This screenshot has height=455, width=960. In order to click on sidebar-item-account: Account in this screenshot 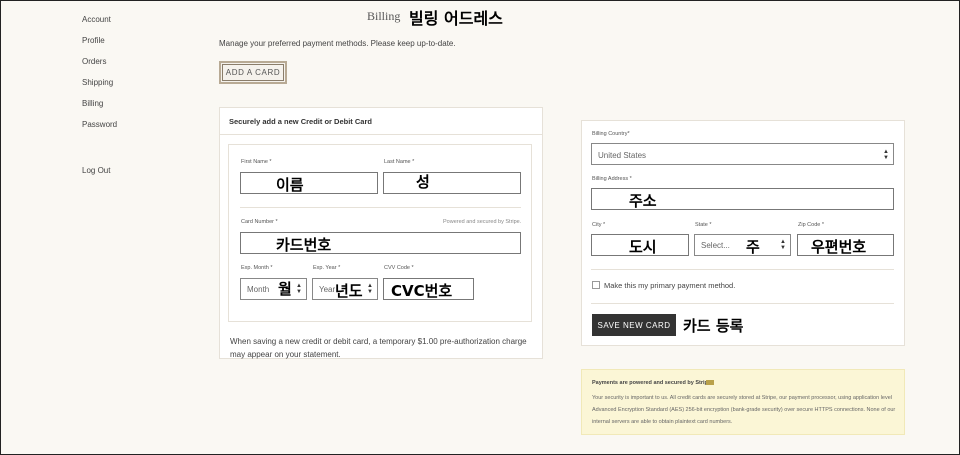, I will do `click(96, 19)`.